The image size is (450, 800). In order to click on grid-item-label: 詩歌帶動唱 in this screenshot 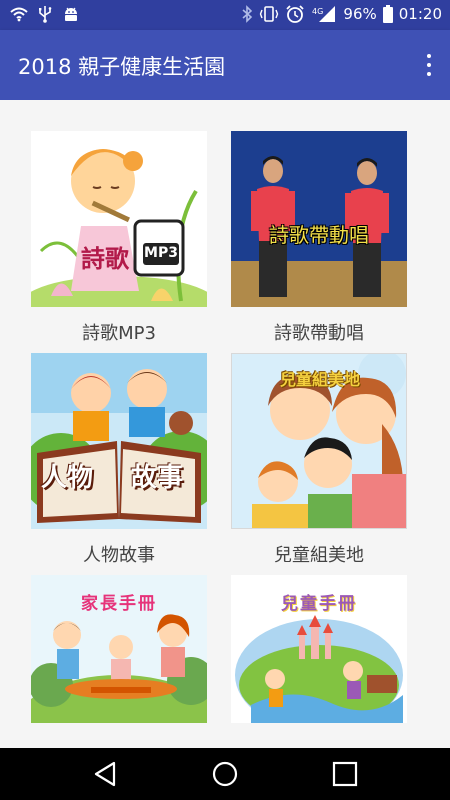, I will do `click(319, 333)`.